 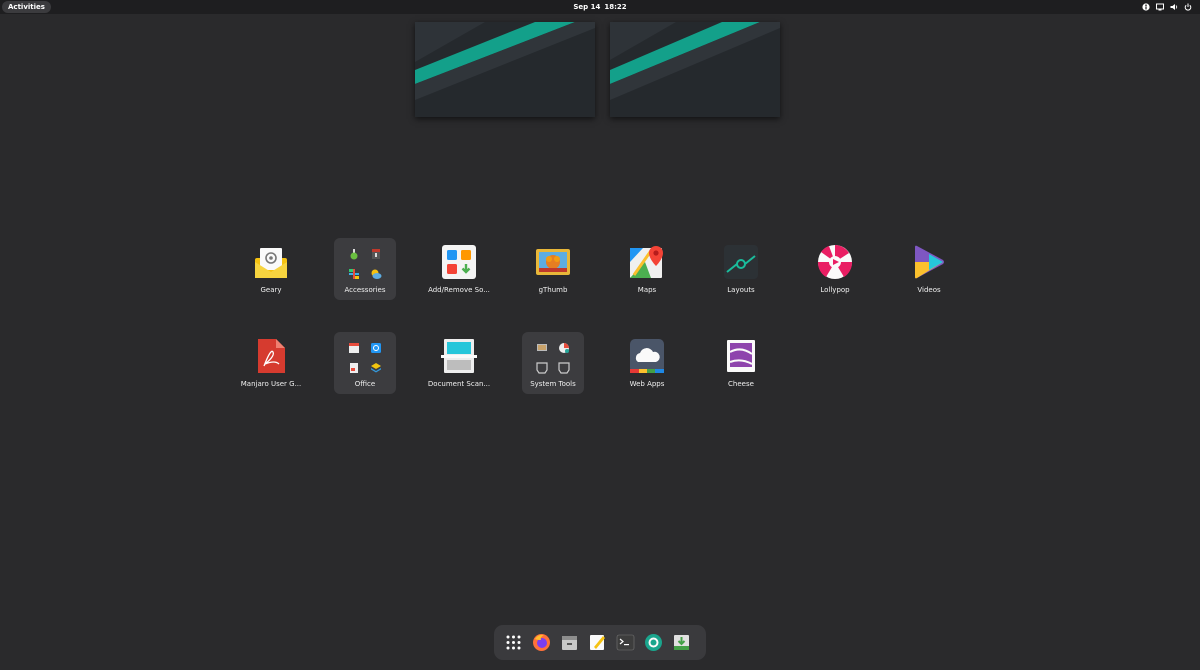 What do you see at coordinates (741, 356) in the screenshot?
I see `cheese-icon` at bounding box center [741, 356].